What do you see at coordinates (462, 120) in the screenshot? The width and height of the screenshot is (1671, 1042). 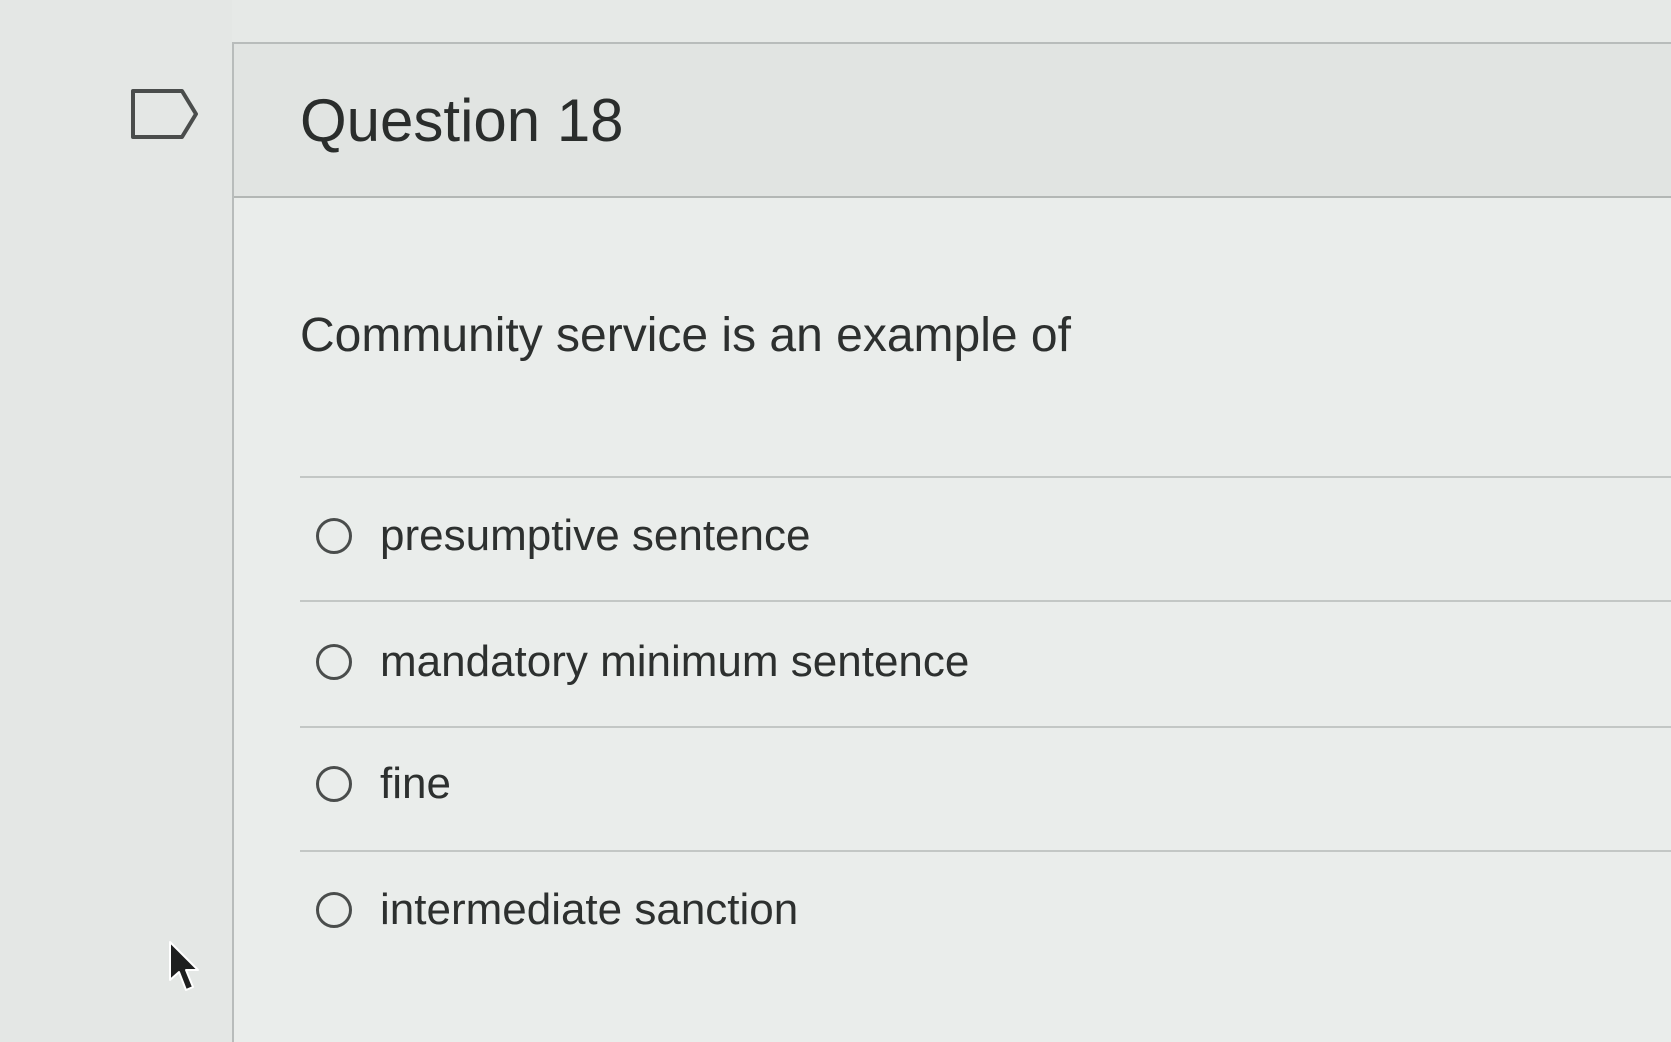 I see `question-title: Question 18` at bounding box center [462, 120].